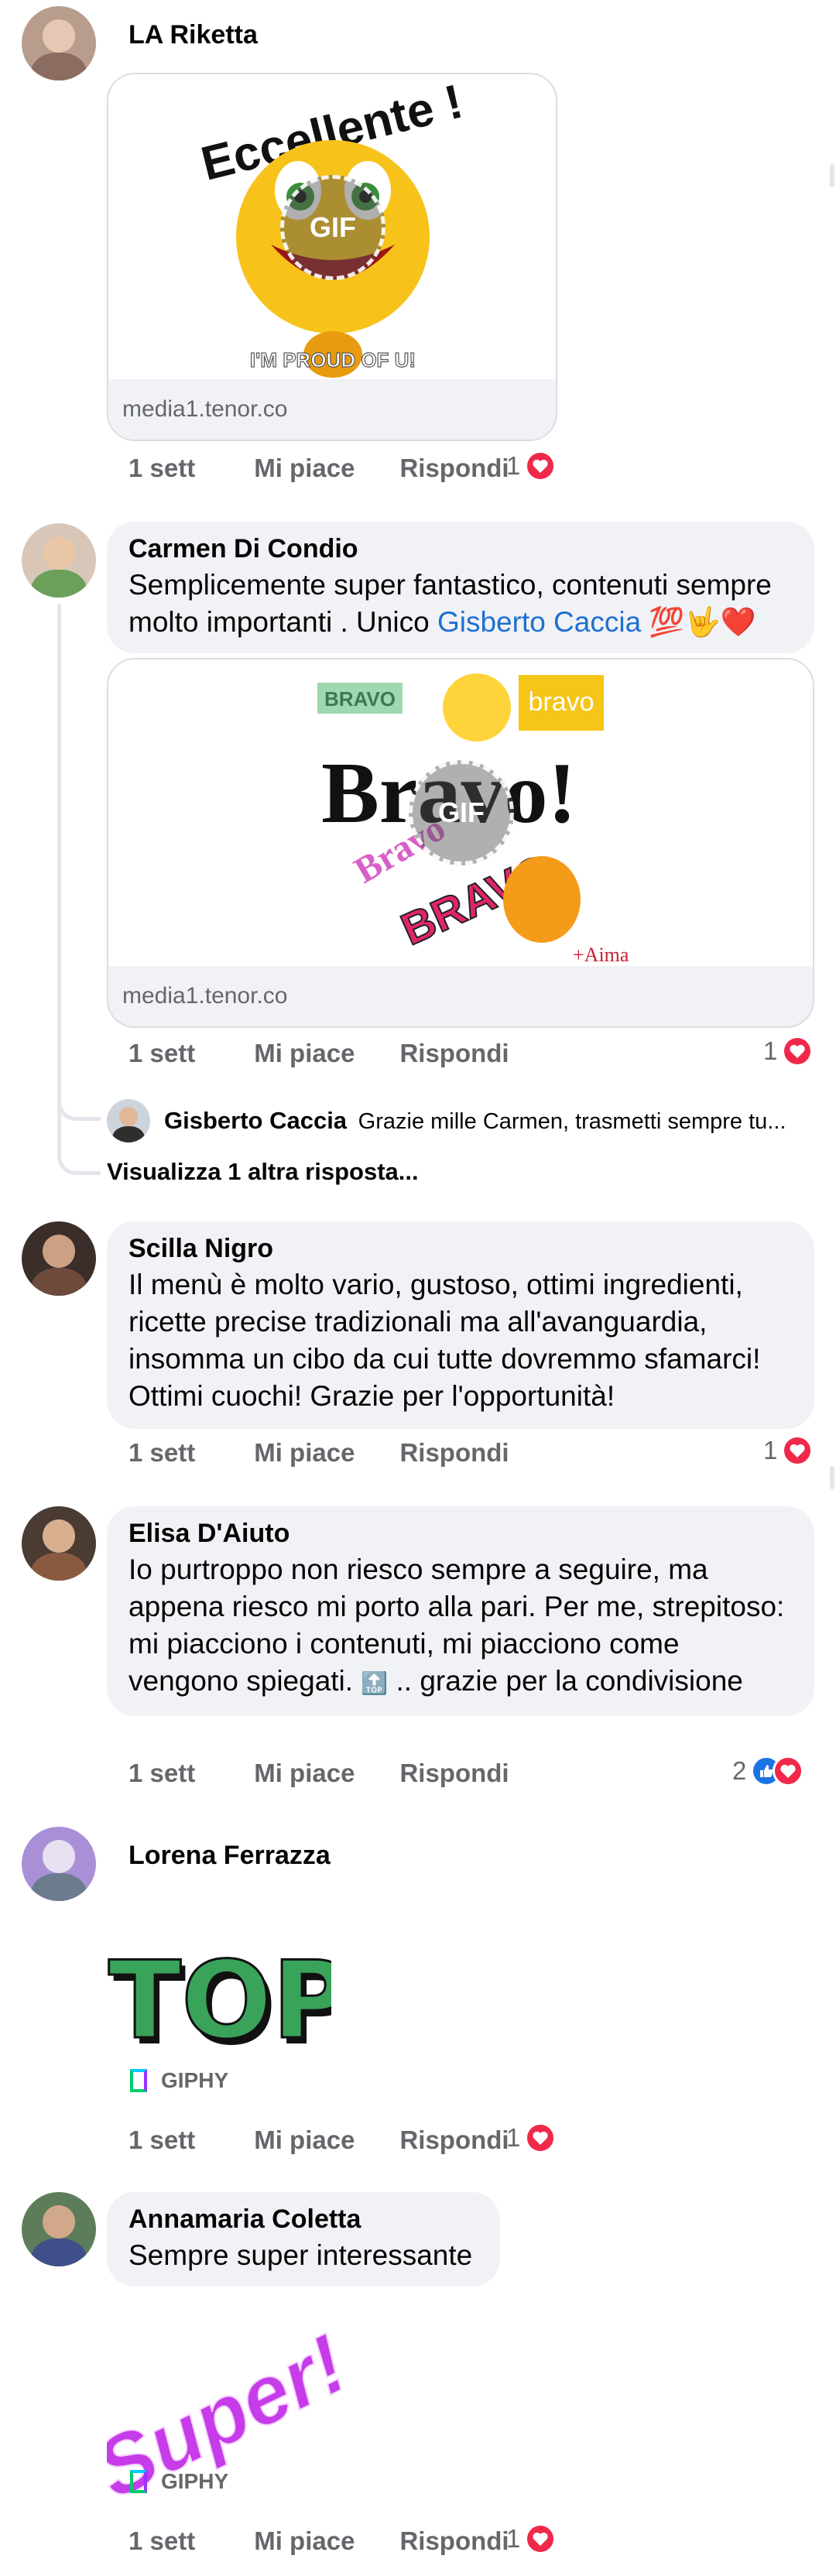  What do you see at coordinates (768, 1771) in the screenshot?
I see `reaction-summary: 2` at bounding box center [768, 1771].